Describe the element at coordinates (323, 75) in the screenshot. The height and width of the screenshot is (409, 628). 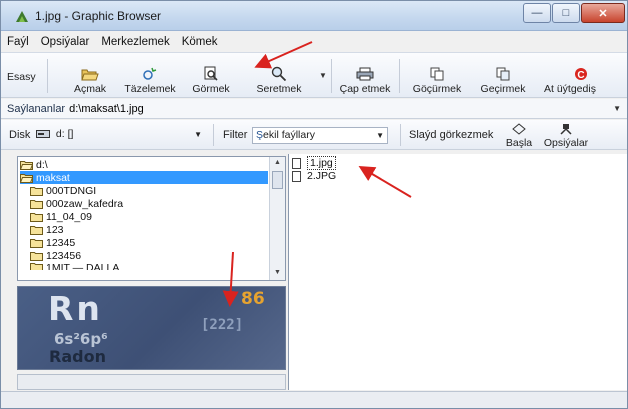
I see `browse-dropdown-arrow-icon: ▼` at that location.